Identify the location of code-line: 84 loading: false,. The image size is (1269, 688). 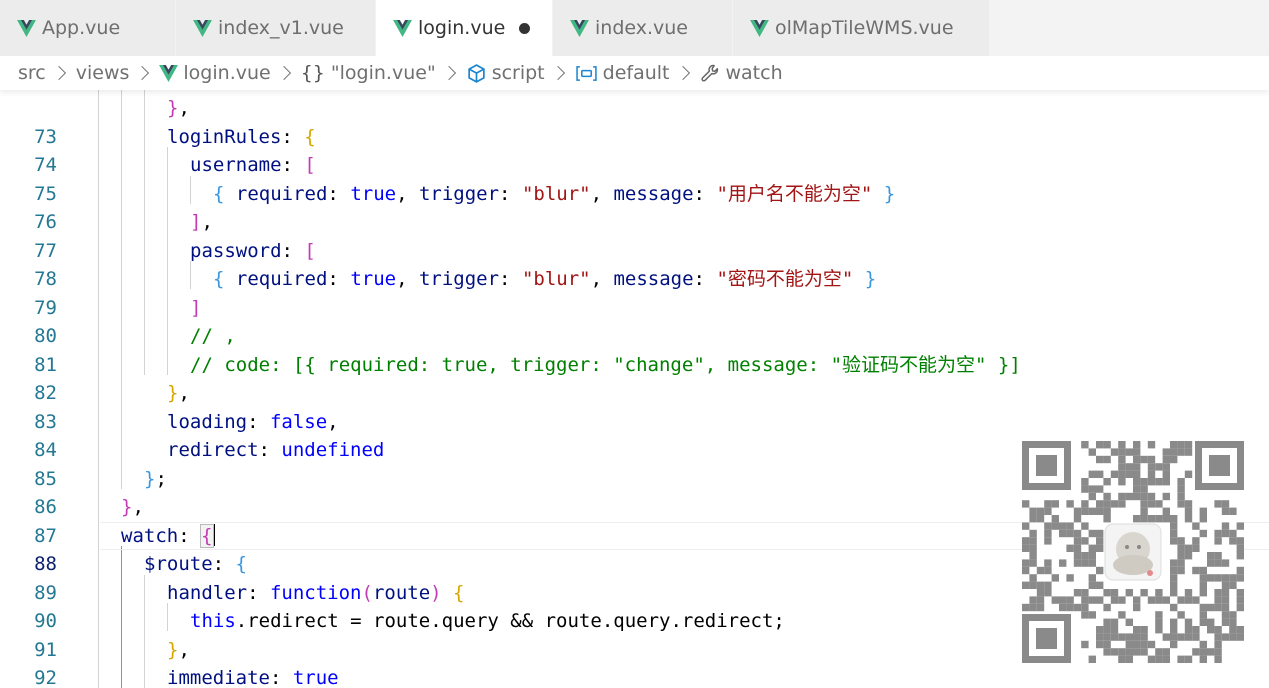
(634, 435).